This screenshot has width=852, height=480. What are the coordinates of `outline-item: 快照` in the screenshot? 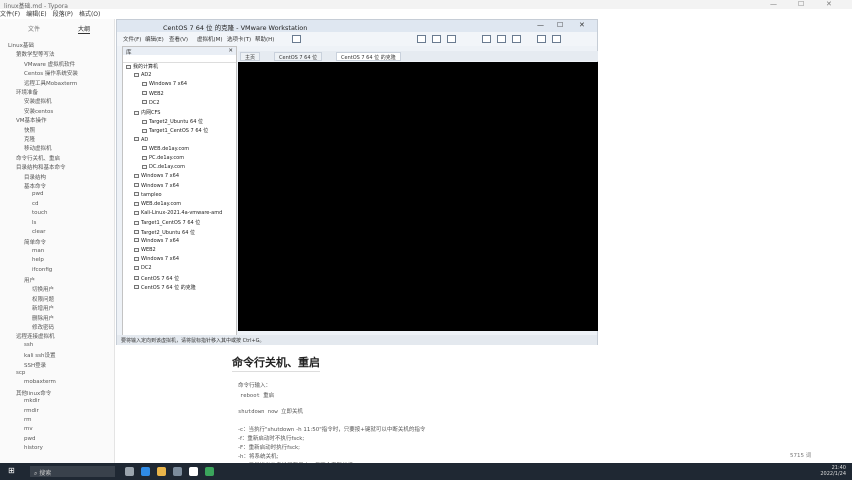 It's located at (29, 130).